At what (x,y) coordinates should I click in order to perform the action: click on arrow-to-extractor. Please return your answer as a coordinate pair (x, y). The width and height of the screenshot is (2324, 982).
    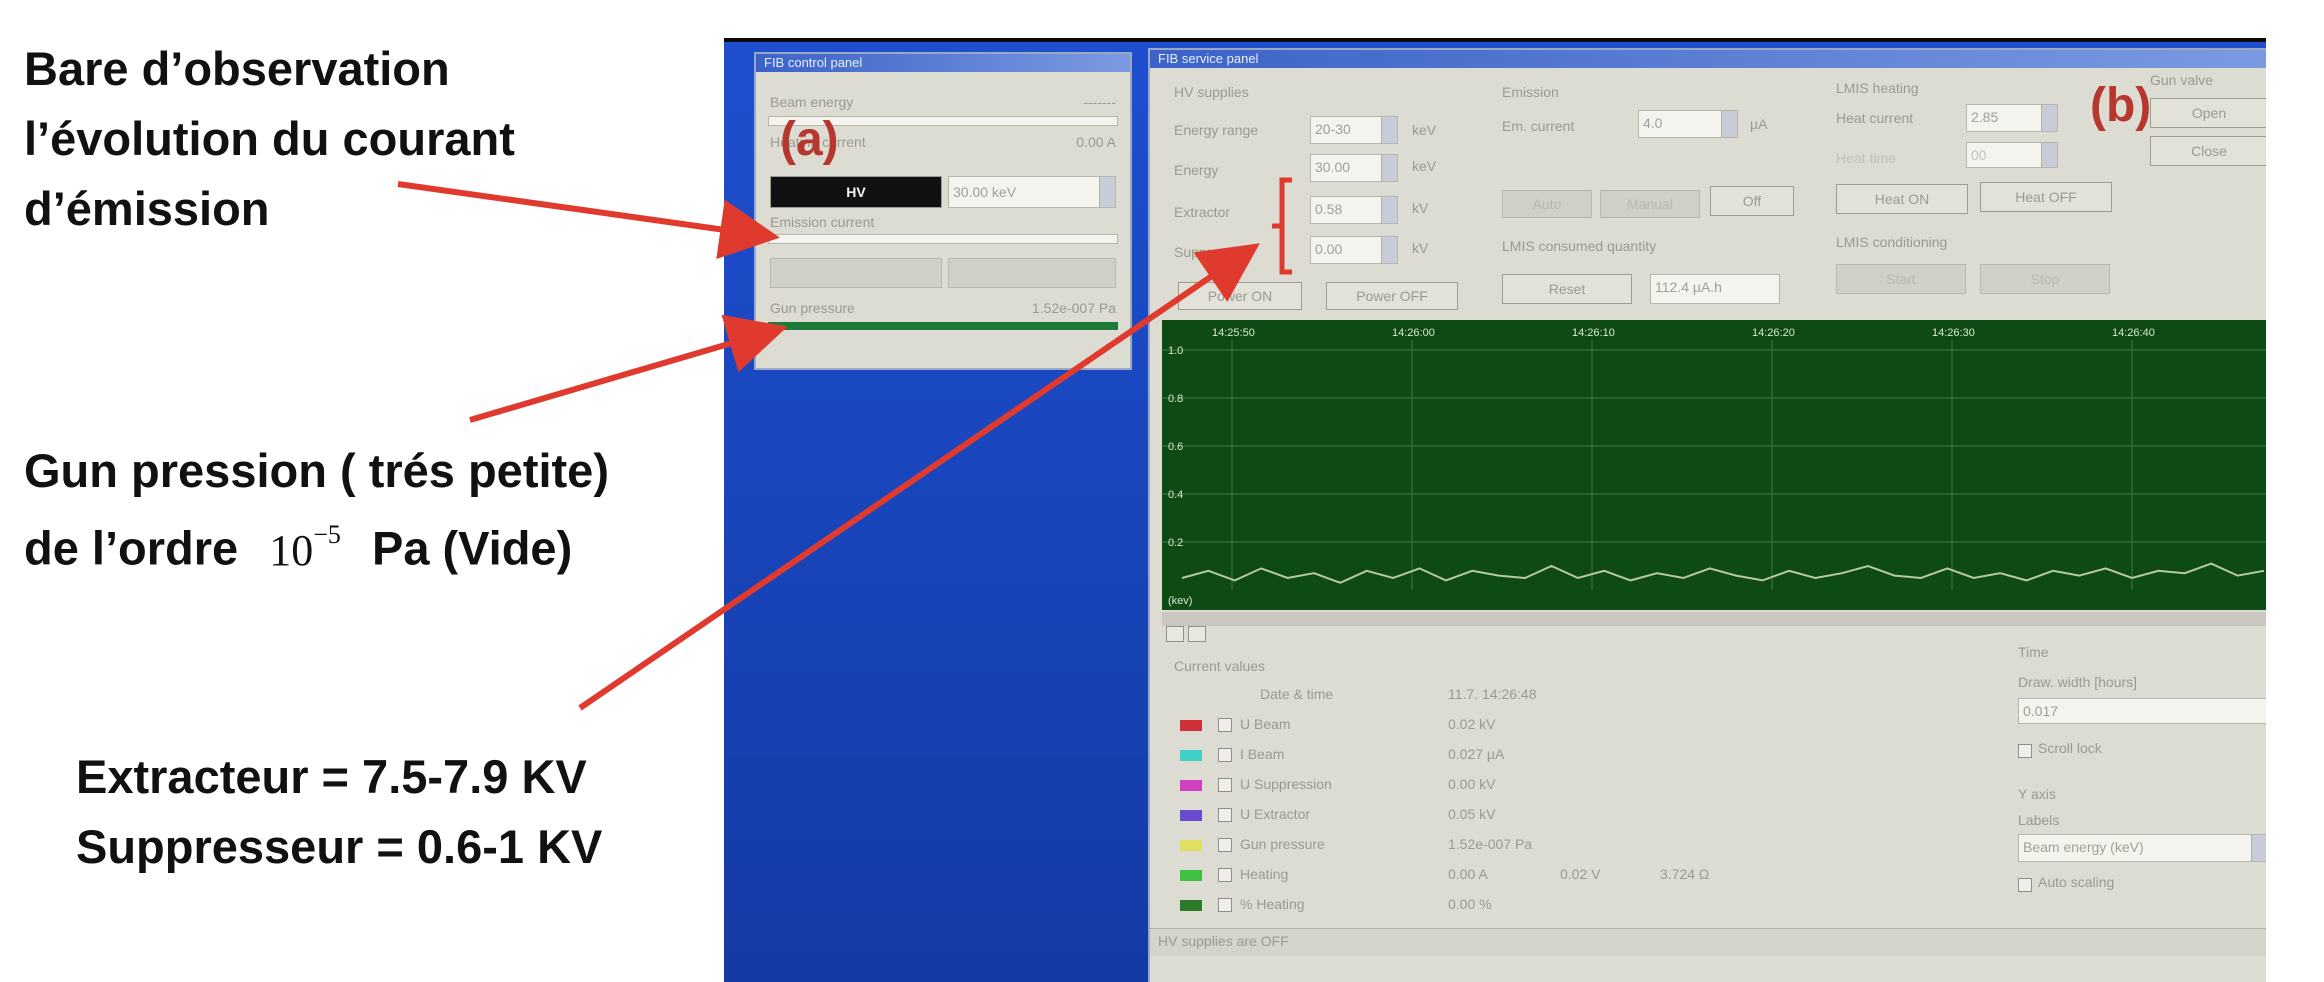
    Looking at the image, I should click on (919, 477).